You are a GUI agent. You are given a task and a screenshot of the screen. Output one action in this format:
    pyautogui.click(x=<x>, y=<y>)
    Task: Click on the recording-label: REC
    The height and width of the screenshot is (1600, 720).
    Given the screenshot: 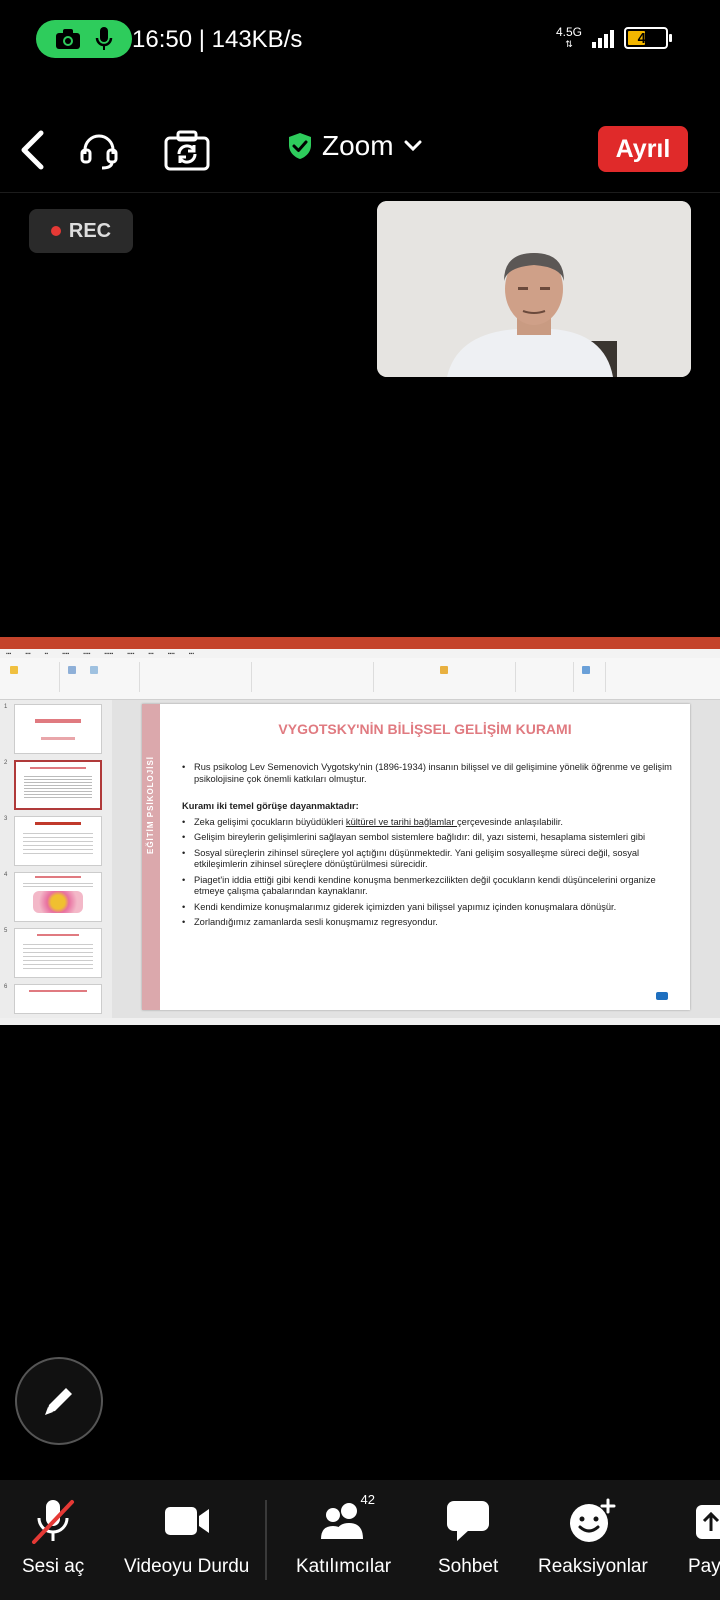 What is the action you would take?
    pyautogui.click(x=90, y=230)
    